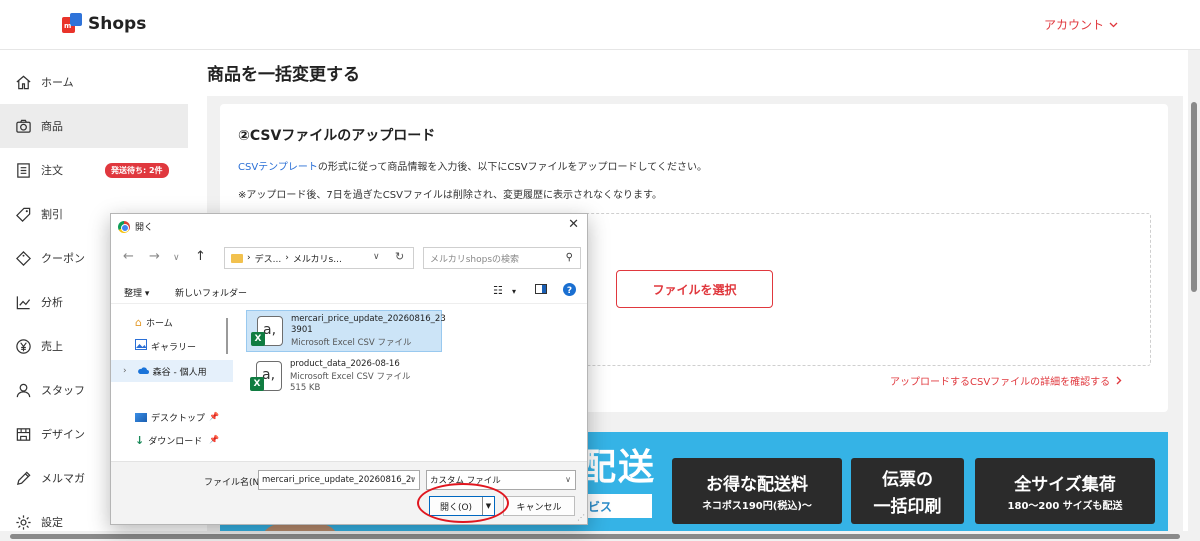 This screenshot has width=1200, height=541. Describe the element at coordinates (174, 347) in the screenshot. I see `nav-gallery-label: ギャラリー` at that location.